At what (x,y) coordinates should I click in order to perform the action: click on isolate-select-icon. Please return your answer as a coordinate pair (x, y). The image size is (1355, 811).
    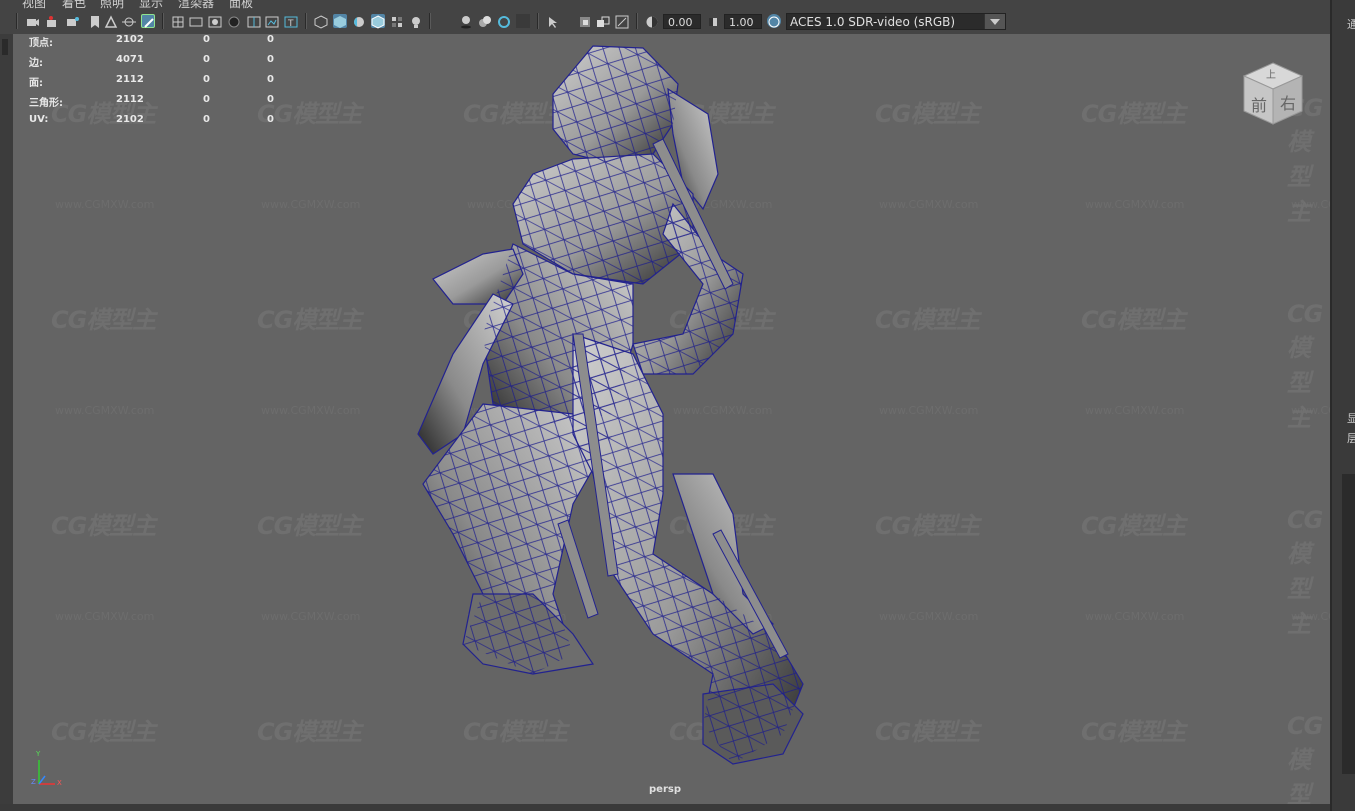
    Looking at the image, I should click on (553, 21).